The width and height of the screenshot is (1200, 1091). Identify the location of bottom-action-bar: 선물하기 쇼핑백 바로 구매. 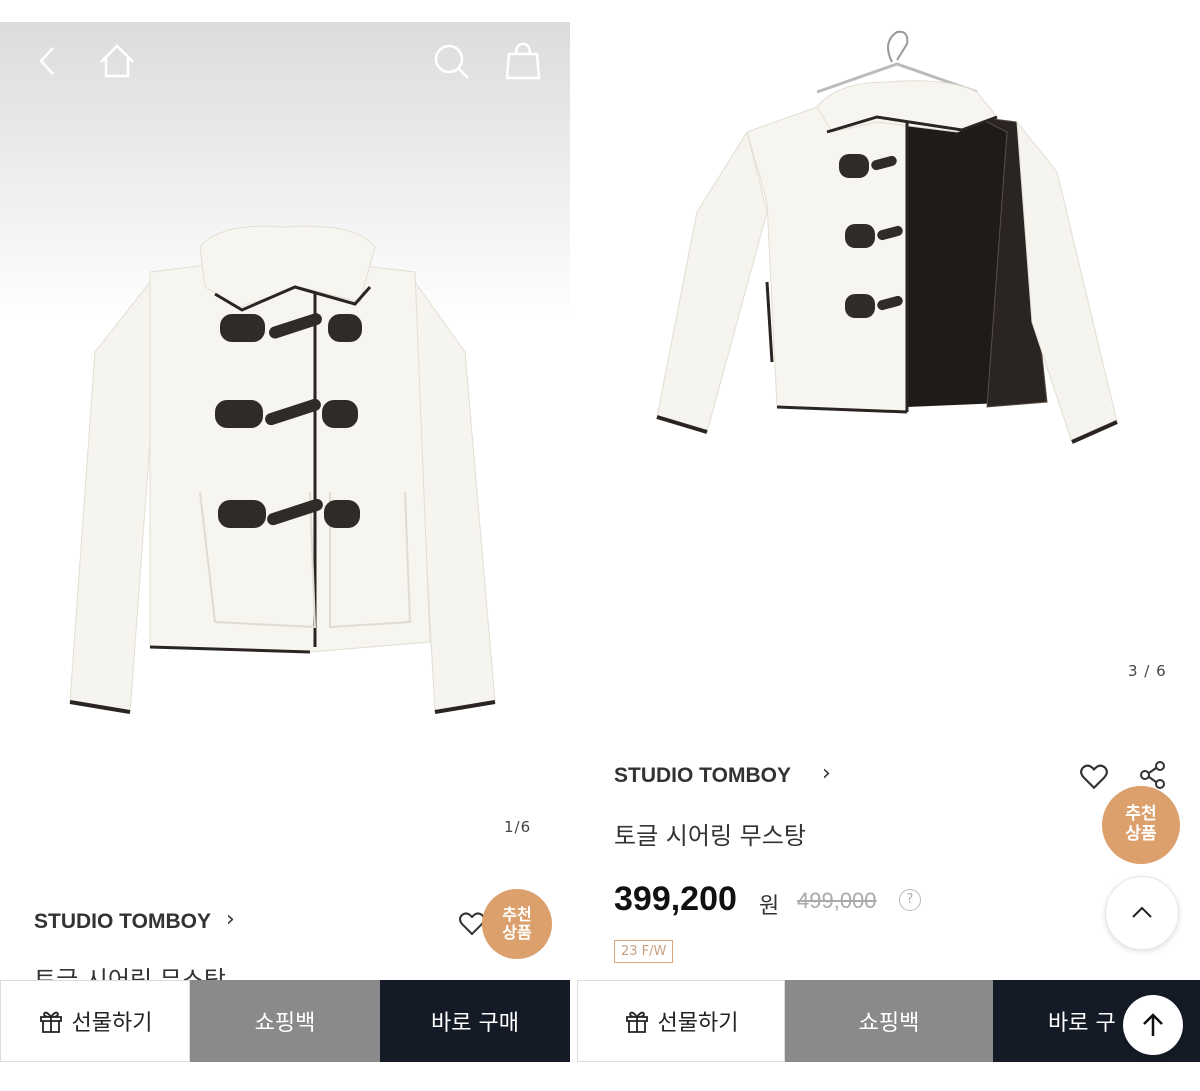
(285, 1021).